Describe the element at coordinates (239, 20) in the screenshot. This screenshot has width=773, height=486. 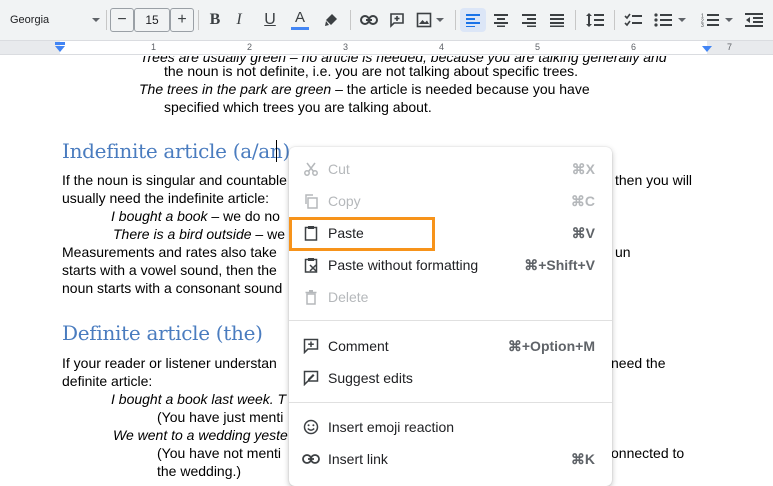
I see `italic-button: I` at that location.